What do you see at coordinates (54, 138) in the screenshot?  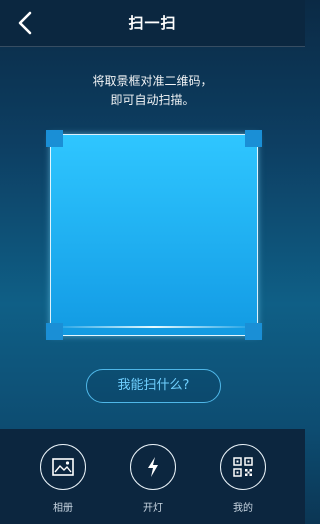 I see `scan-corner-top-left` at bounding box center [54, 138].